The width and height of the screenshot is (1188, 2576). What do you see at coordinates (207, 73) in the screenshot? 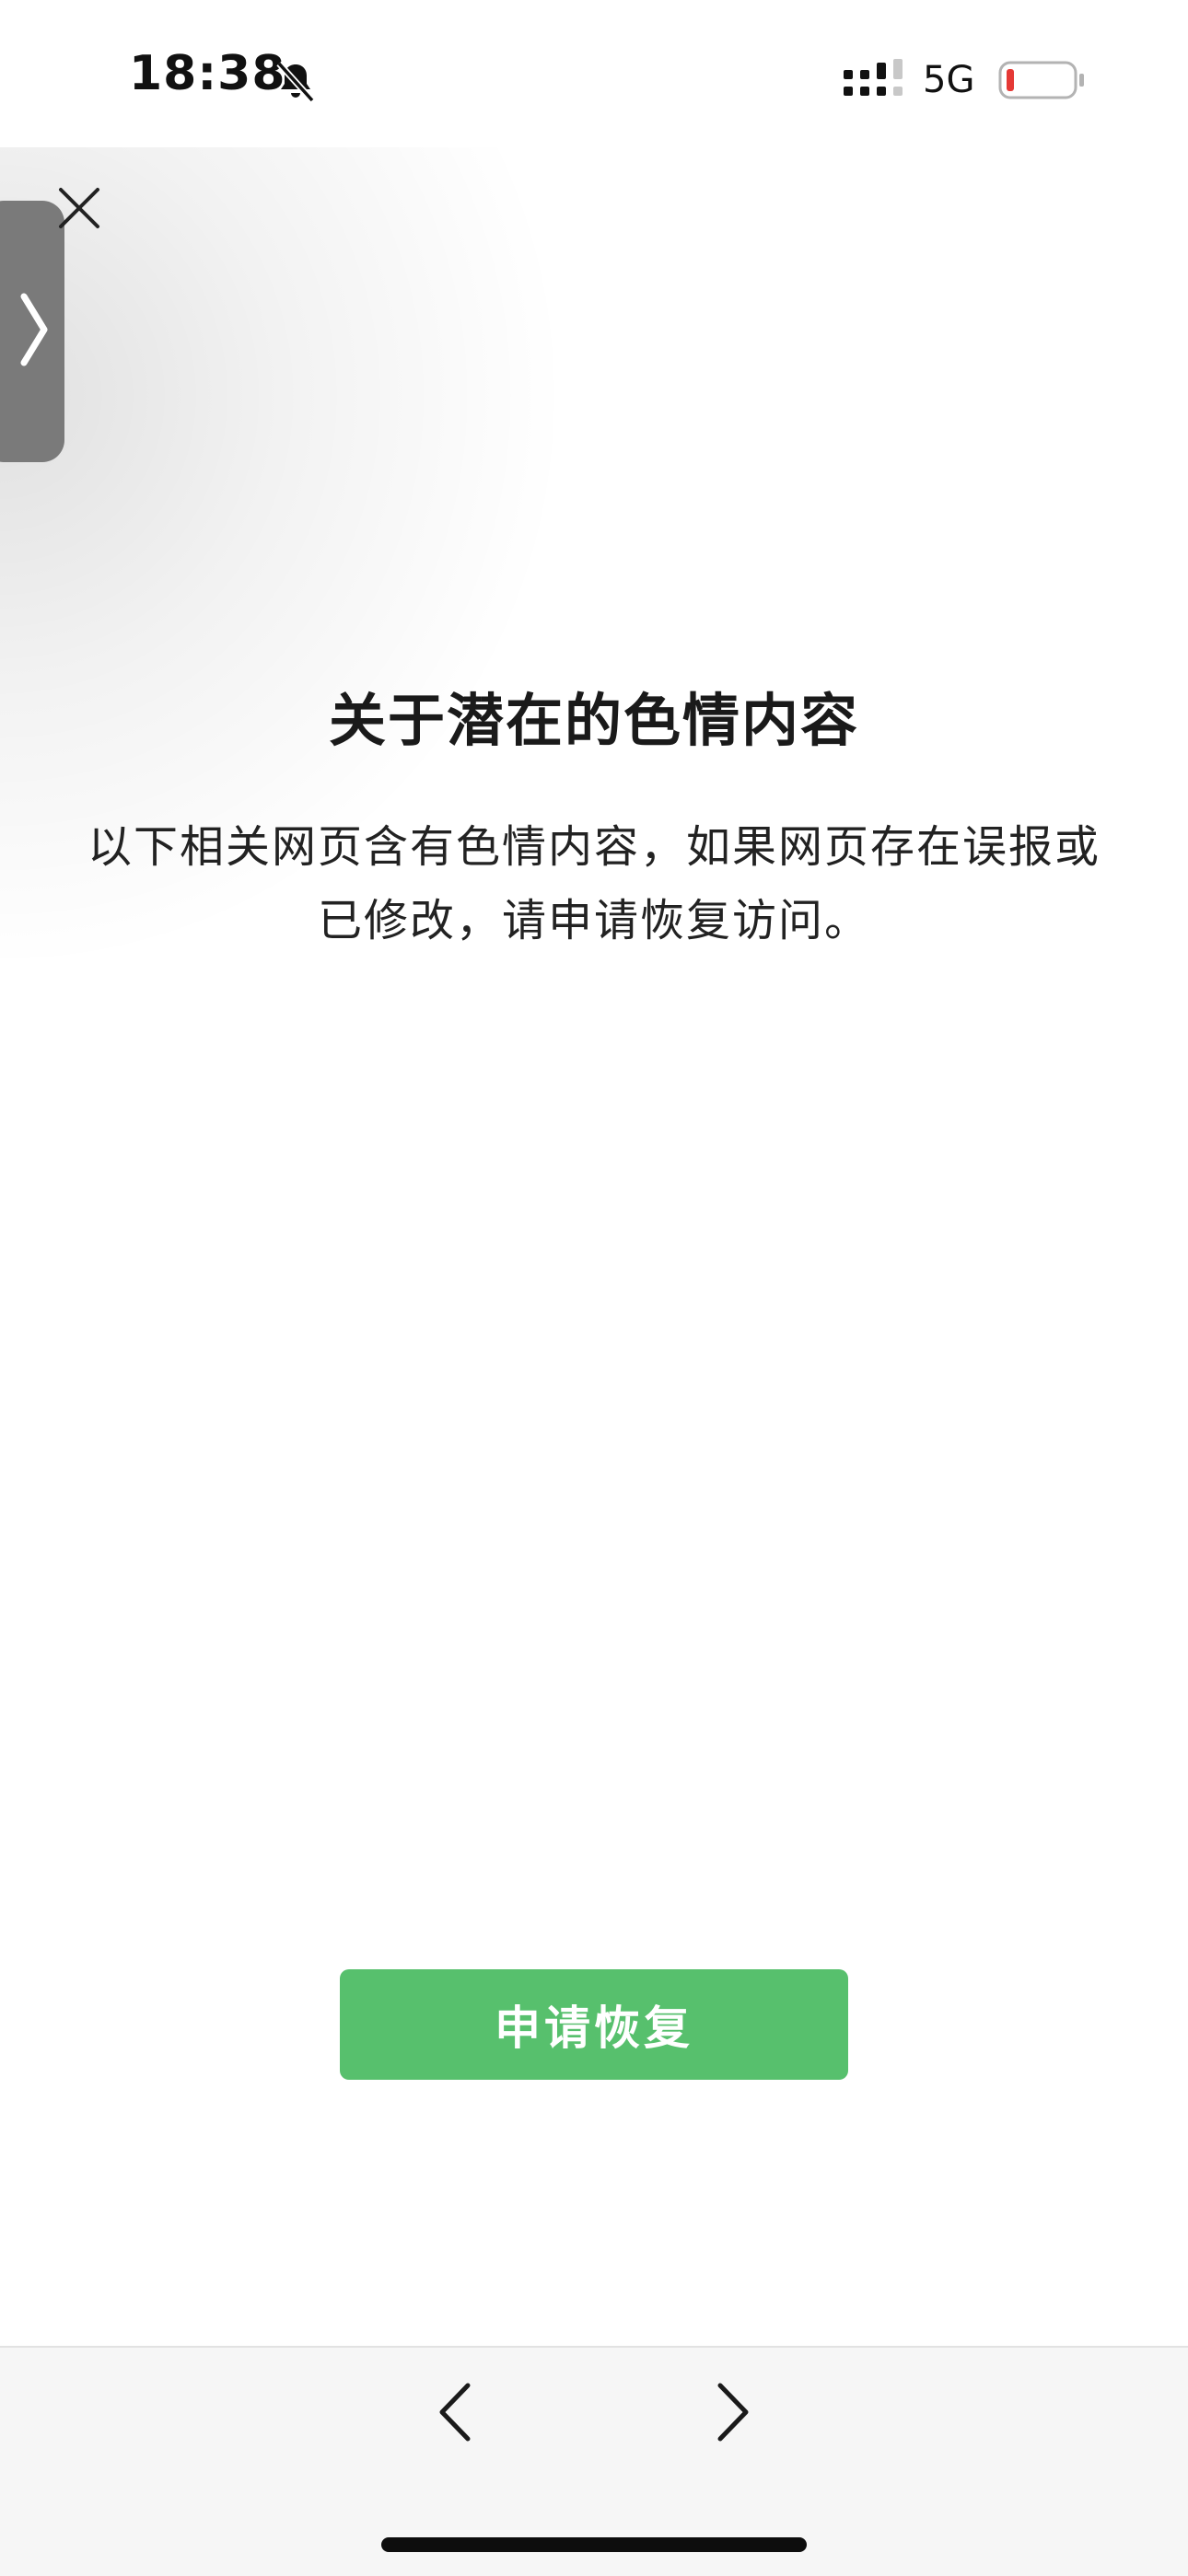
I see `status-time: 18:38` at bounding box center [207, 73].